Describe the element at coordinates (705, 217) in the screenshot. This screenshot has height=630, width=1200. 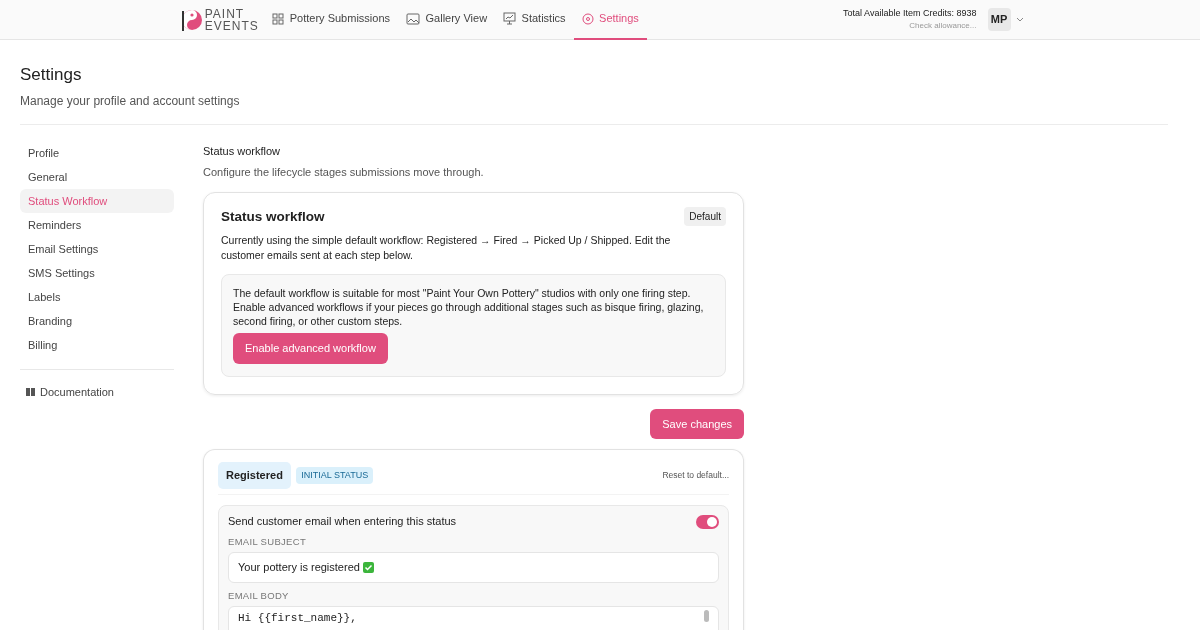
I see `default-tag: Default` at that location.